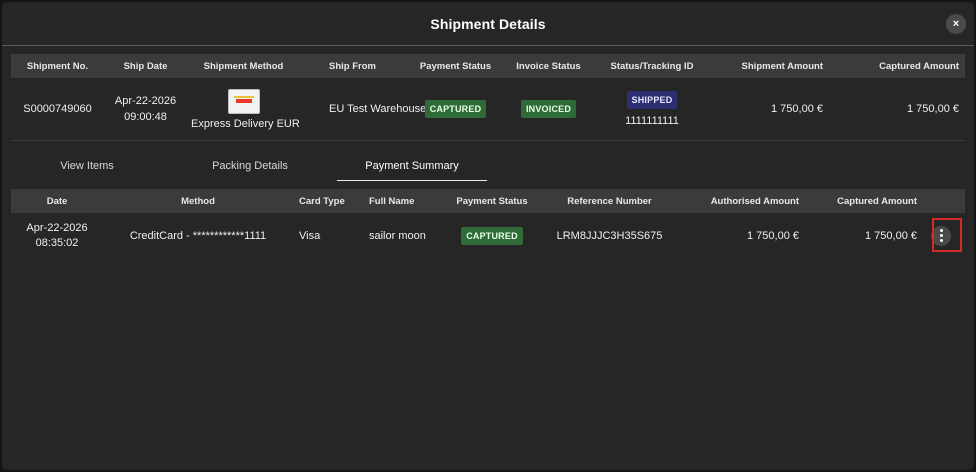 This screenshot has height=472, width=976. What do you see at coordinates (243, 101) in the screenshot?
I see `carrier-logo` at bounding box center [243, 101].